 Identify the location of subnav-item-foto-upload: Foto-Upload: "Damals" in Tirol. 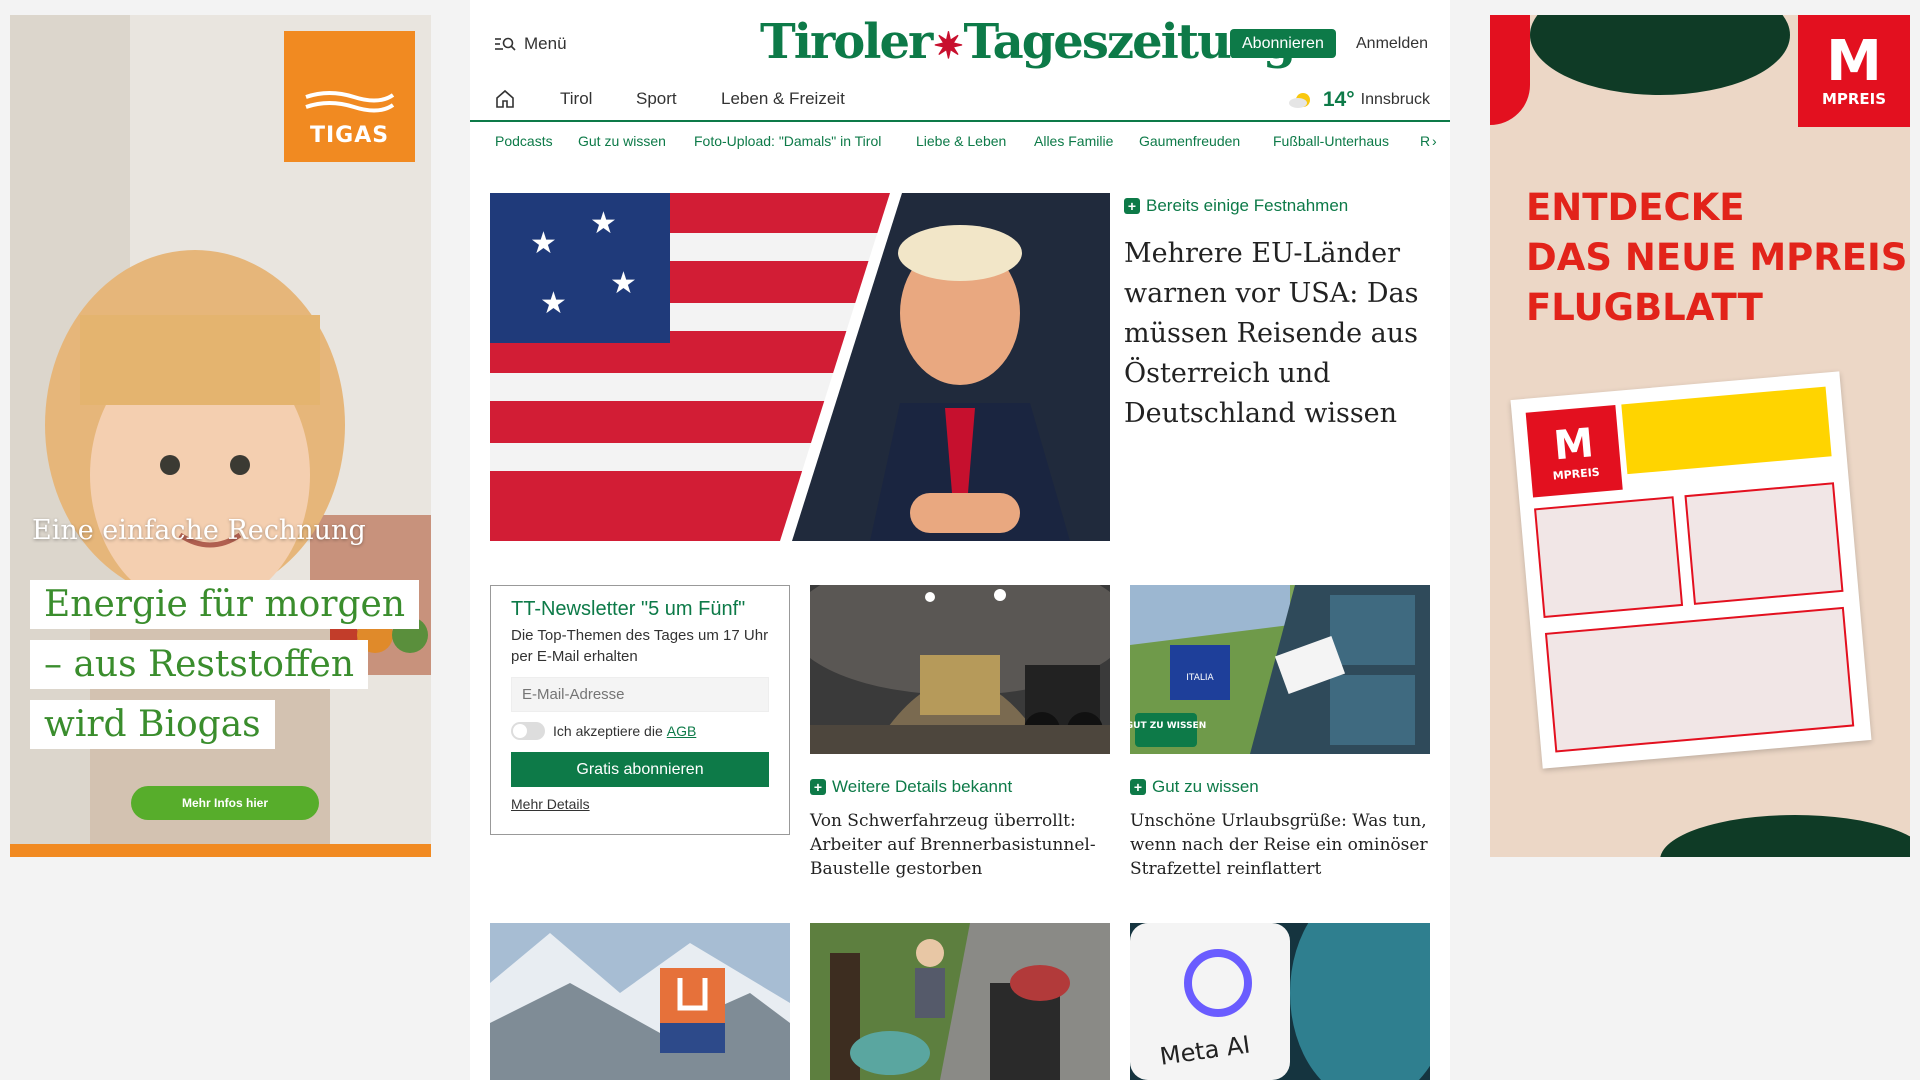
(787, 141).